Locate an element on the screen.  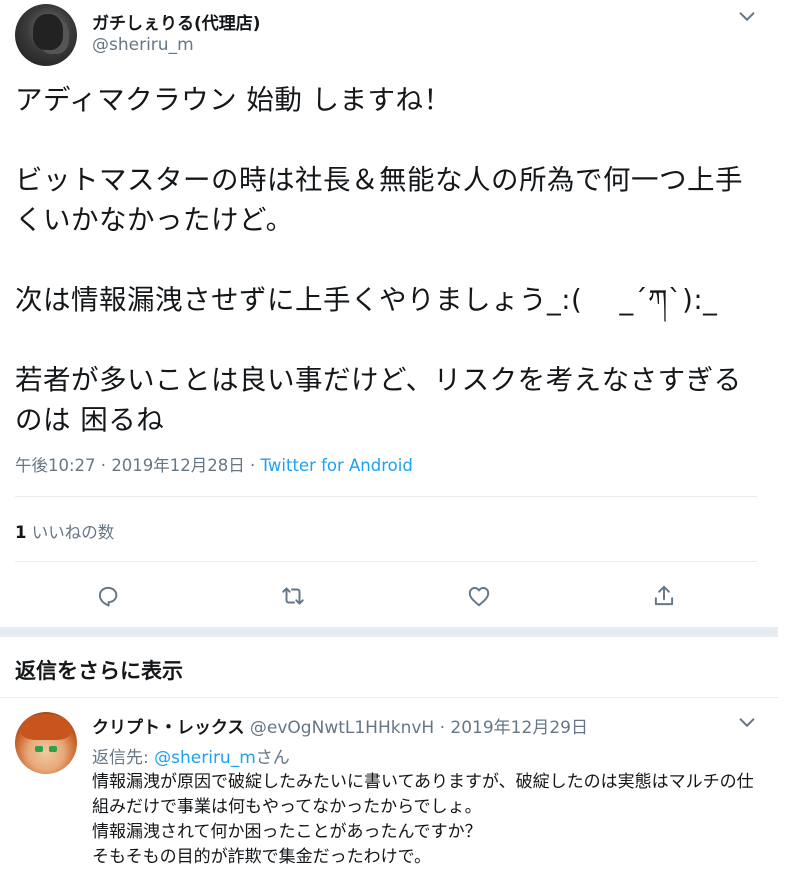
like-count-number: 1 is located at coordinates (21, 532).